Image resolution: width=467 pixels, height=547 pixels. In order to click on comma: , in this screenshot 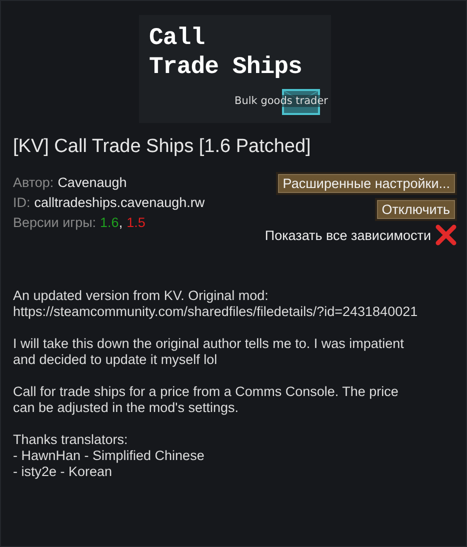, I will do `click(120, 222)`.